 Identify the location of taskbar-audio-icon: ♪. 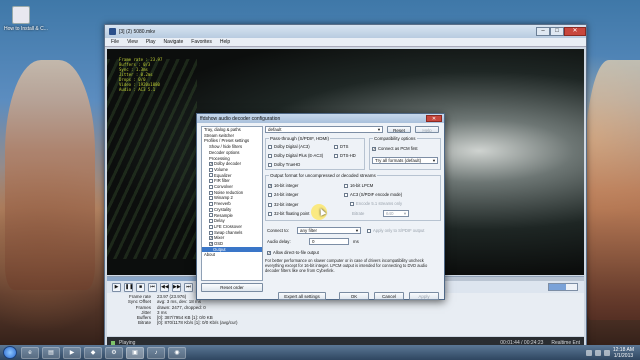
(156, 352).